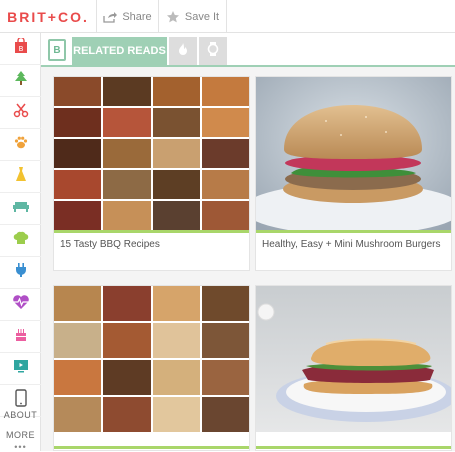  I want to click on sidebar-item-video, so click(20, 369).